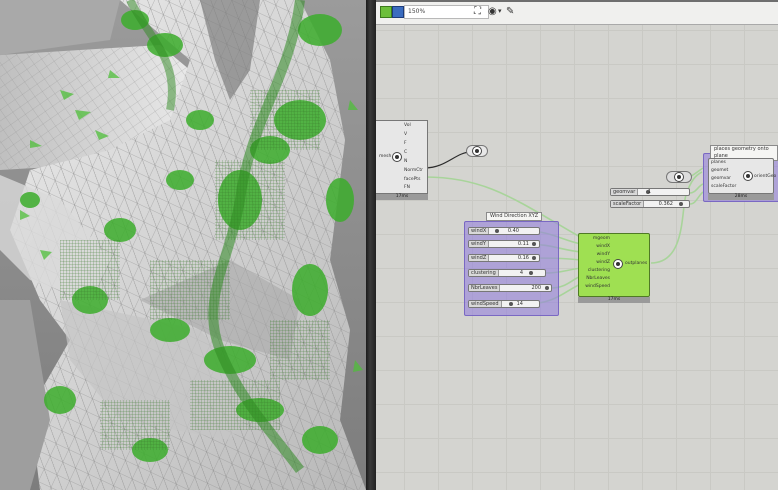  What do you see at coordinates (405, 152) in the screenshot?
I see `output-c: C` at bounding box center [405, 152].